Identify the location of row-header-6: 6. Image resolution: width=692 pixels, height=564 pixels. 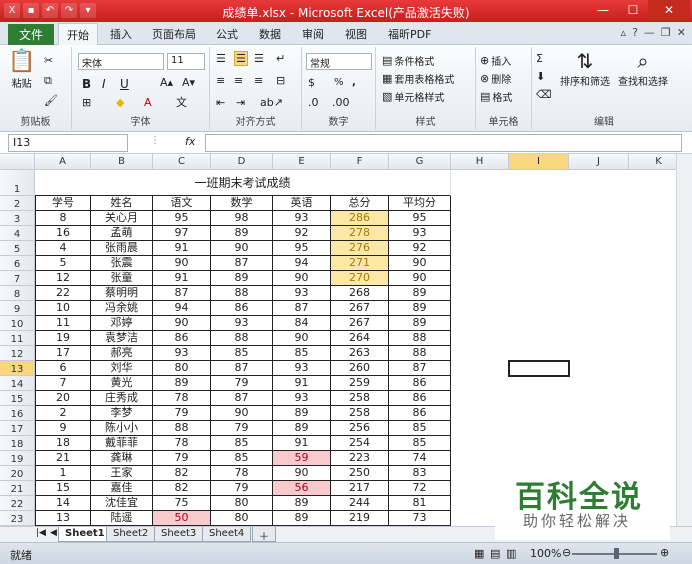
(17, 263).